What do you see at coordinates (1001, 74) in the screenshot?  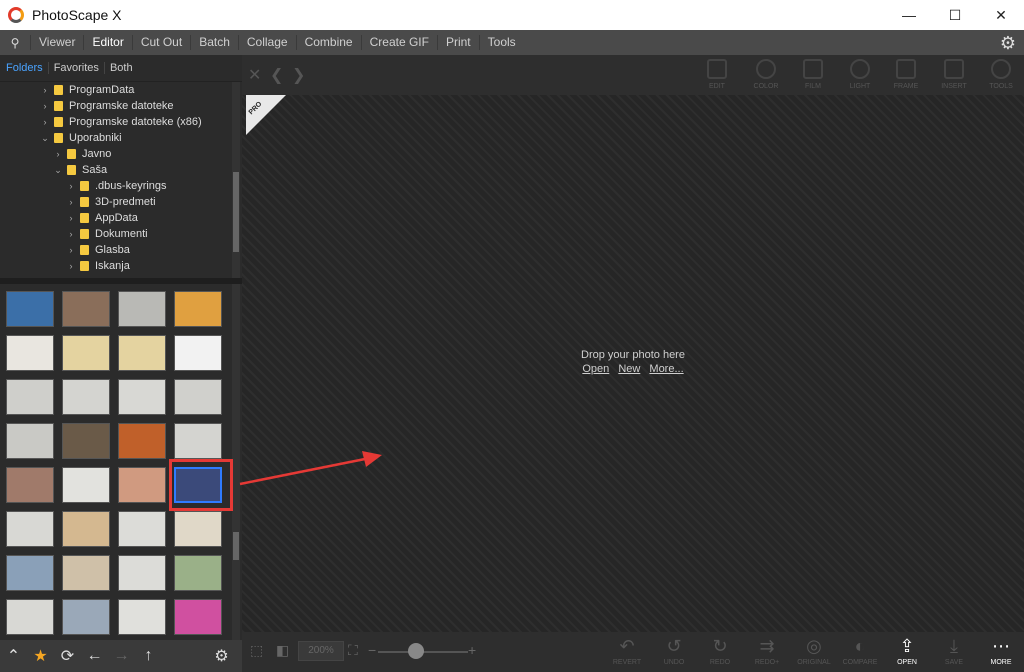 I see `tool-tools: TOOLS` at bounding box center [1001, 74].